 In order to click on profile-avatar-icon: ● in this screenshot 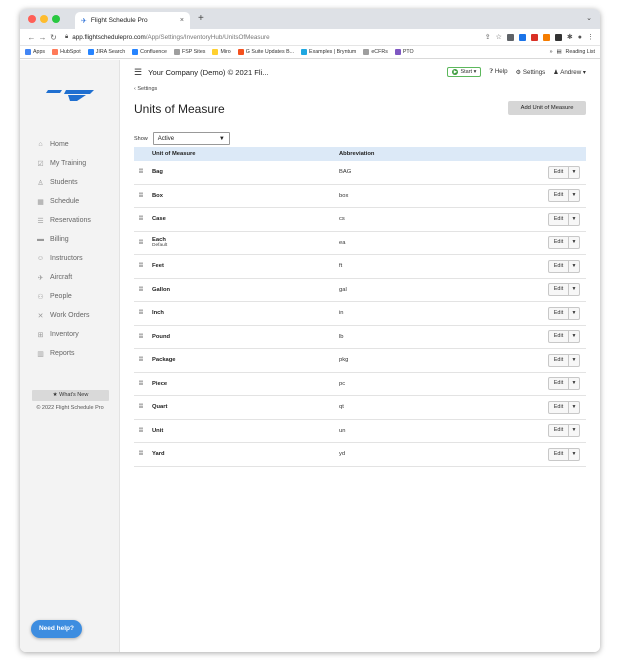, I will do `click(580, 37)`.